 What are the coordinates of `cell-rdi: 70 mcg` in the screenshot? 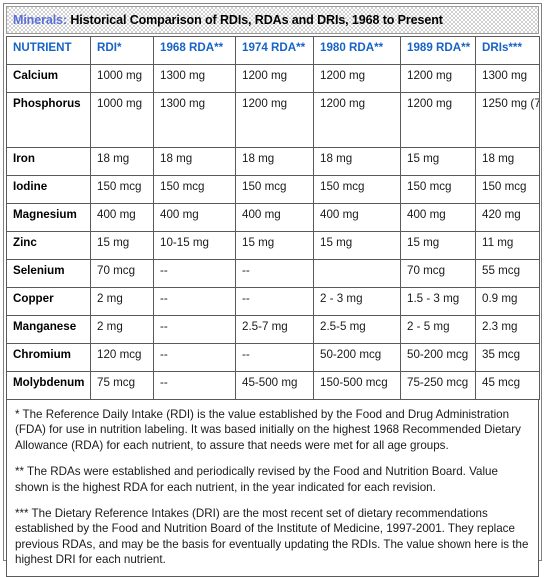 It's located at (122, 273).